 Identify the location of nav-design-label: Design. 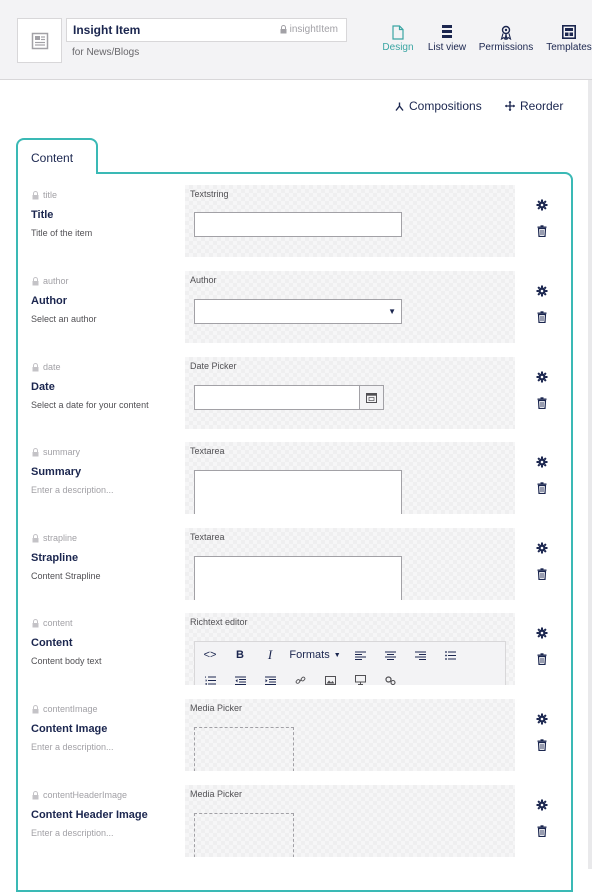
(398, 47).